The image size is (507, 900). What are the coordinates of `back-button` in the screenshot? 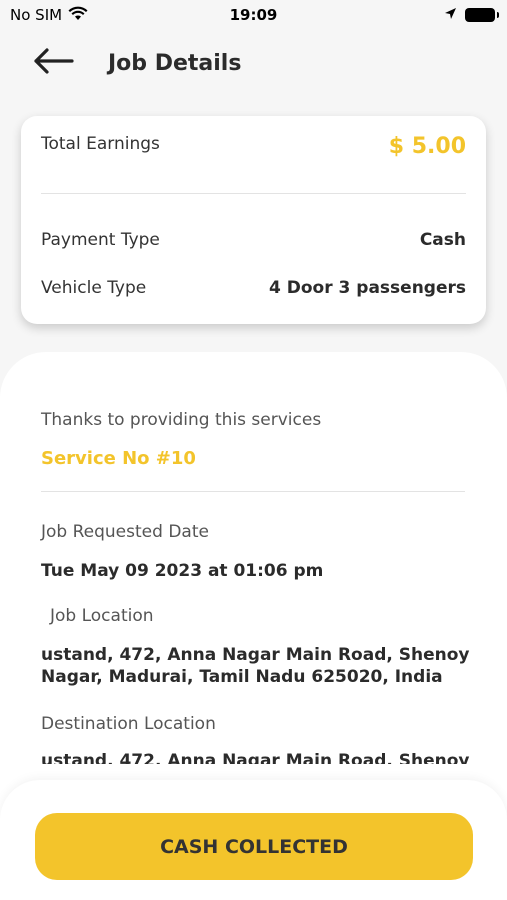 It's located at (57, 63).